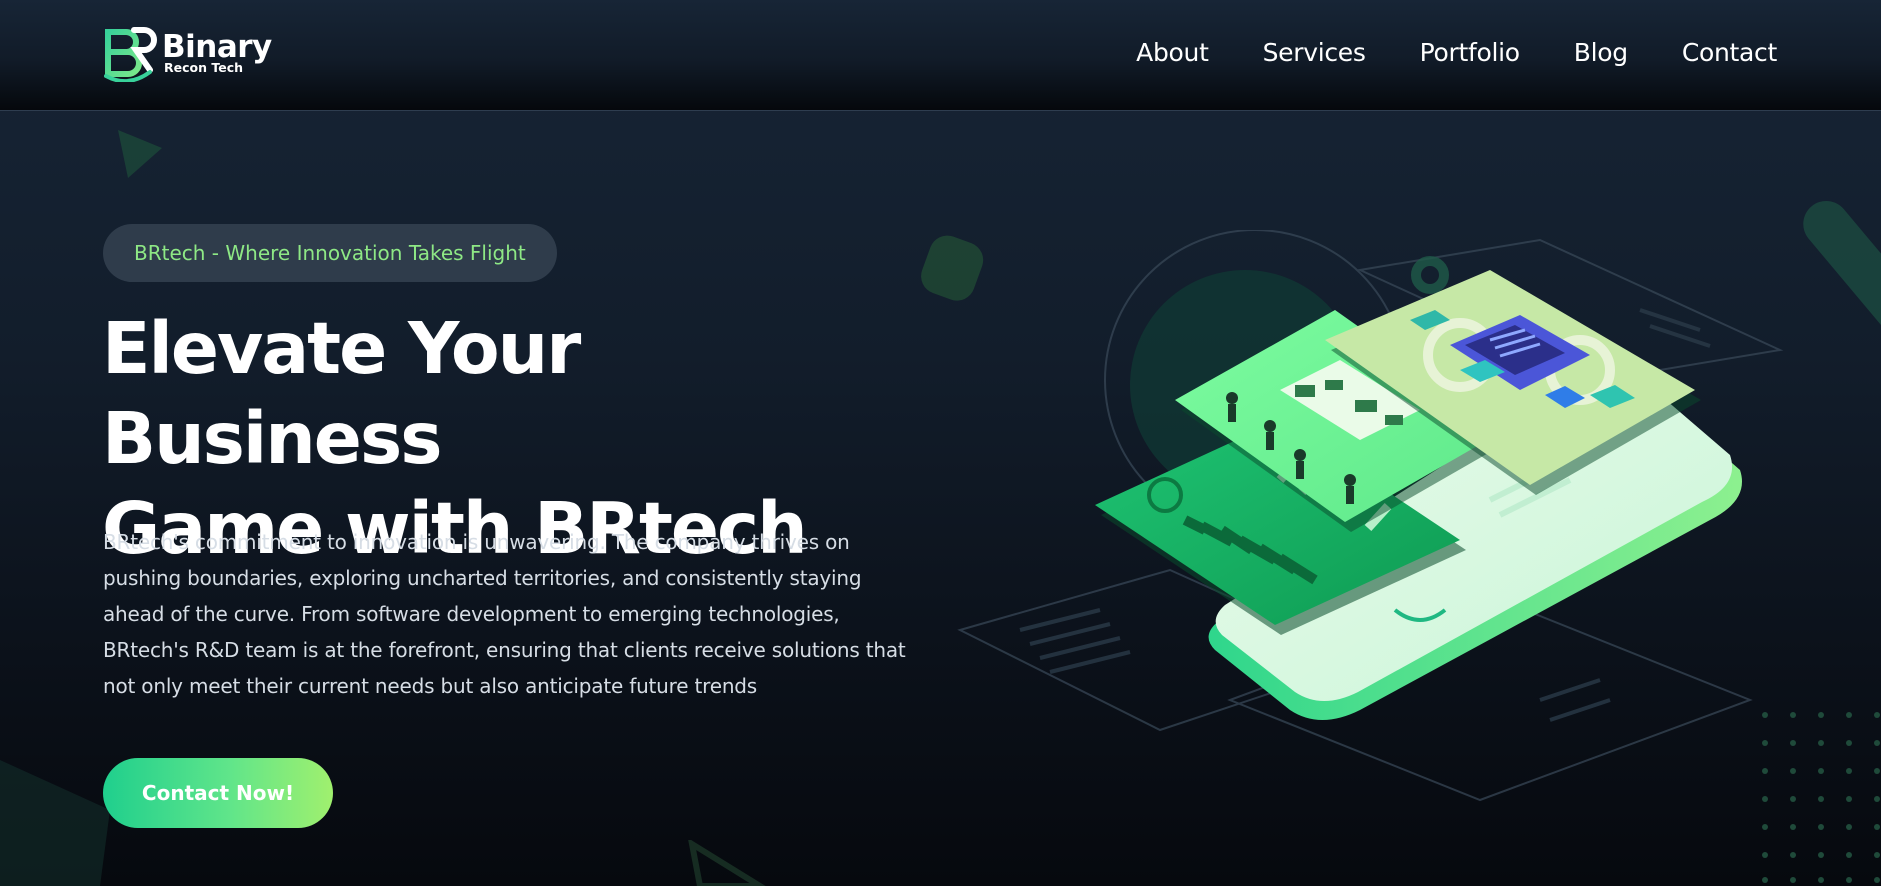 The height and width of the screenshot is (886, 1881). I want to click on brand-logo: Binary Recon Tech, so click(188, 53).